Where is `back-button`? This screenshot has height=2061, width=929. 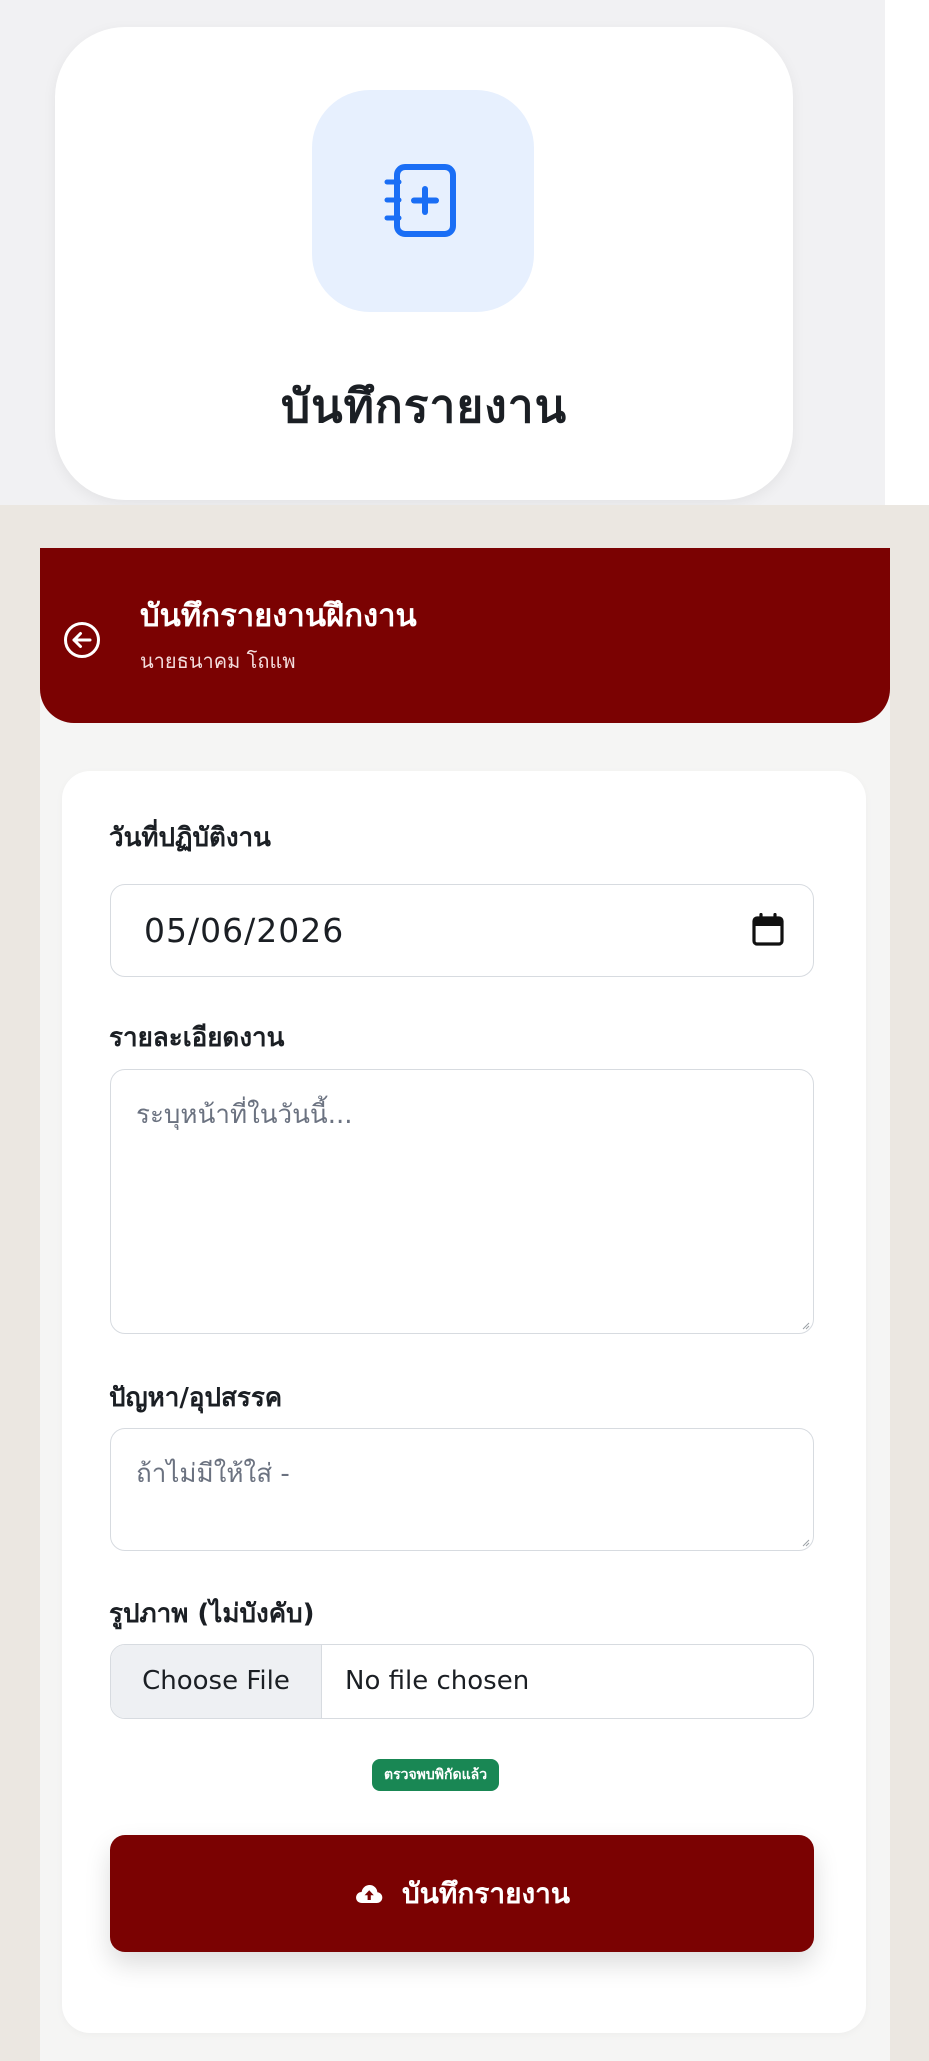
back-button is located at coordinates (82, 640).